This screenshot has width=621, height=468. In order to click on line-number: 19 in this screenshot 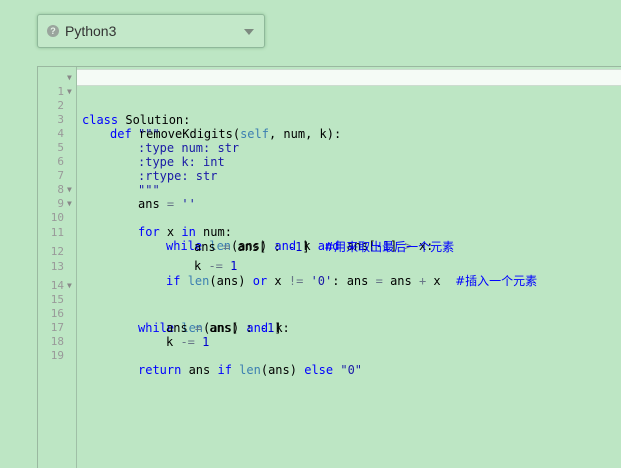, I will do `click(57, 355)`.